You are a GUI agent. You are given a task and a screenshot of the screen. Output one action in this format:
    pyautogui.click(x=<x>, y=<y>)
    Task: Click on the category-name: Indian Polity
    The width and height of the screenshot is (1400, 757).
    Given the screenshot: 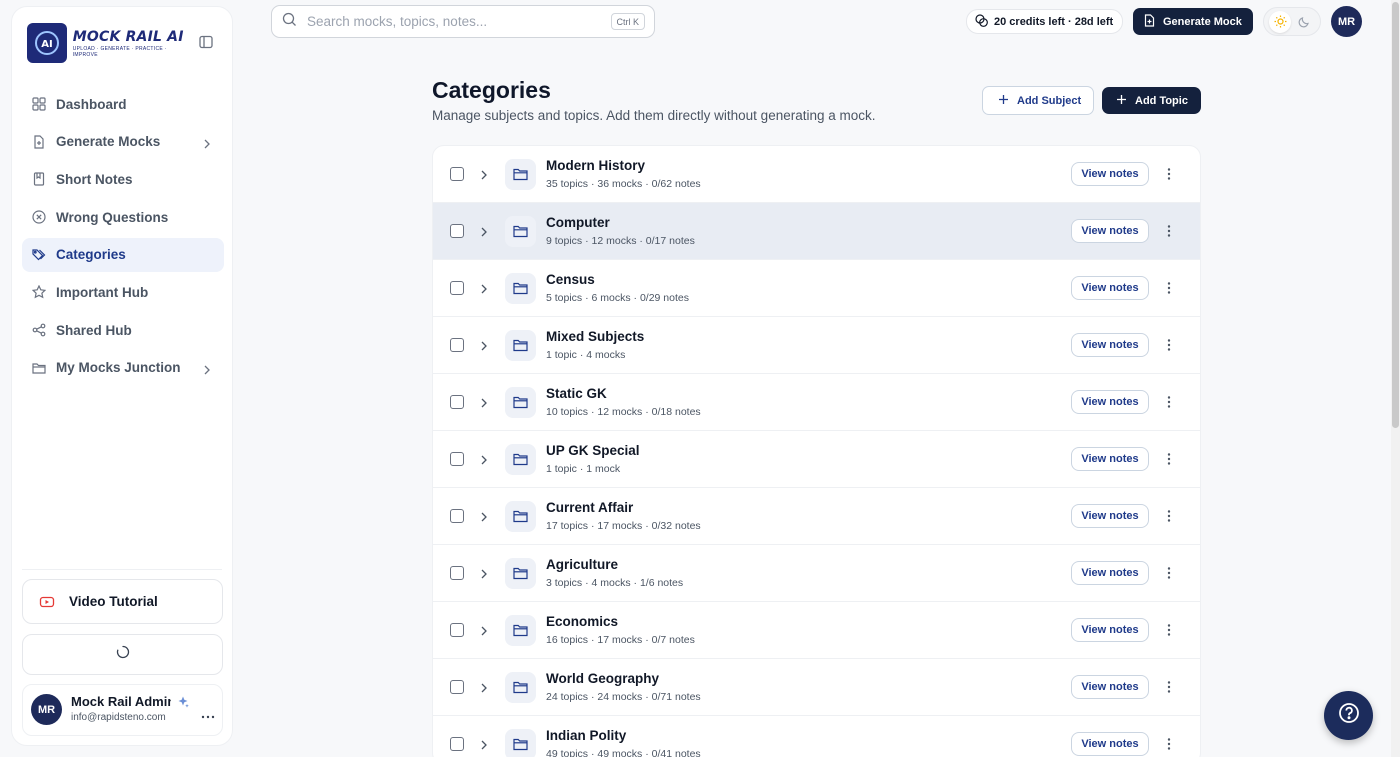 What is the action you would take?
    pyautogui.click(x=586, y=735)
    